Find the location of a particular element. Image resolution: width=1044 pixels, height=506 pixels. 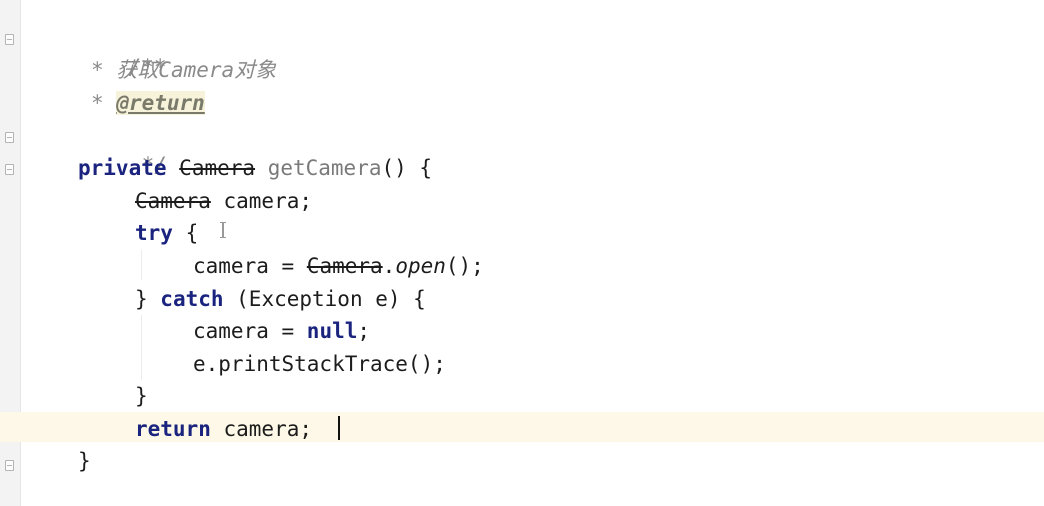

ibeam-cursor-icon is located at coordinates (223, 230).